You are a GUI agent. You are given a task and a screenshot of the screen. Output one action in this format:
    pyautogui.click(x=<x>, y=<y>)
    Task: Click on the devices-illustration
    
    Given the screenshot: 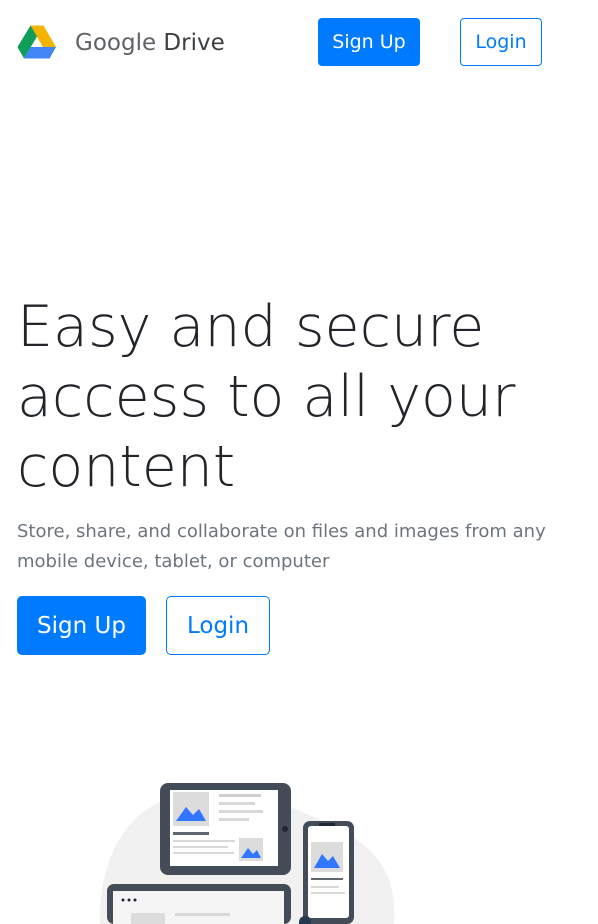 What is the action you would take?
    pyautogui.click(x=250, y=847)
    